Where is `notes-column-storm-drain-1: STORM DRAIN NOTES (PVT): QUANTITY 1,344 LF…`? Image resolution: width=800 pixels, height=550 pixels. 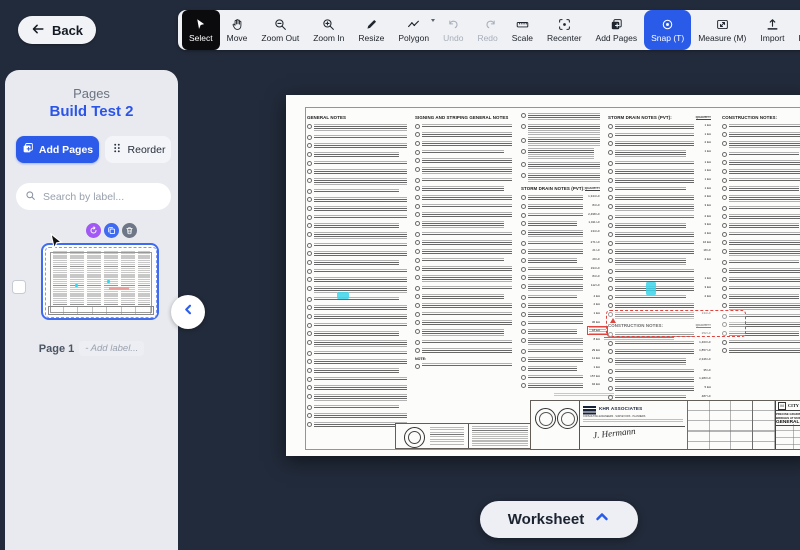
notes-column-storm-drain-1: STORM DRAIN NOTES (PVT): QUANTITY 1,344 LF… is located at coordinates (560, 275).